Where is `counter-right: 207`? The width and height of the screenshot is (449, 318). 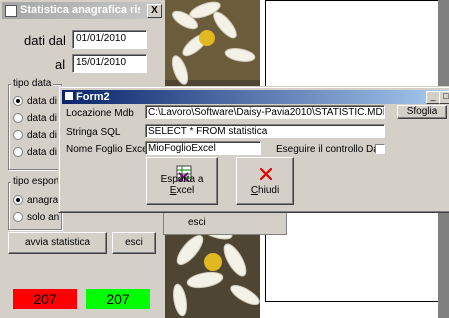
counter-right: 207 is located at coordinates (118, 299).